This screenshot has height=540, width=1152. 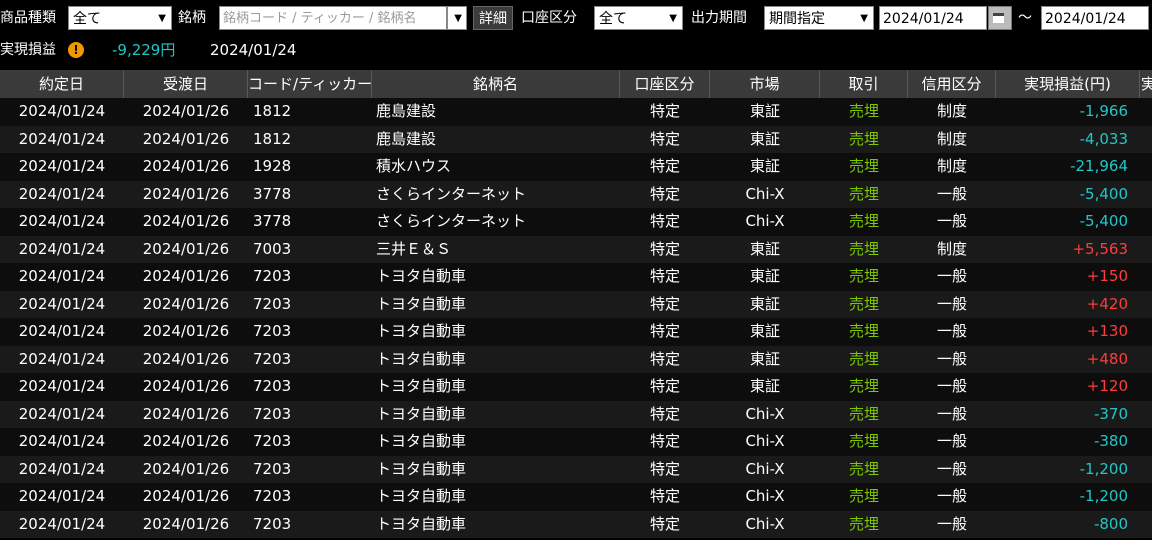 What do you see at coordinates (1110, 413) in the screenshot?
I see `cell-realized-pnl: -370` at bounding box center [1110, 413].